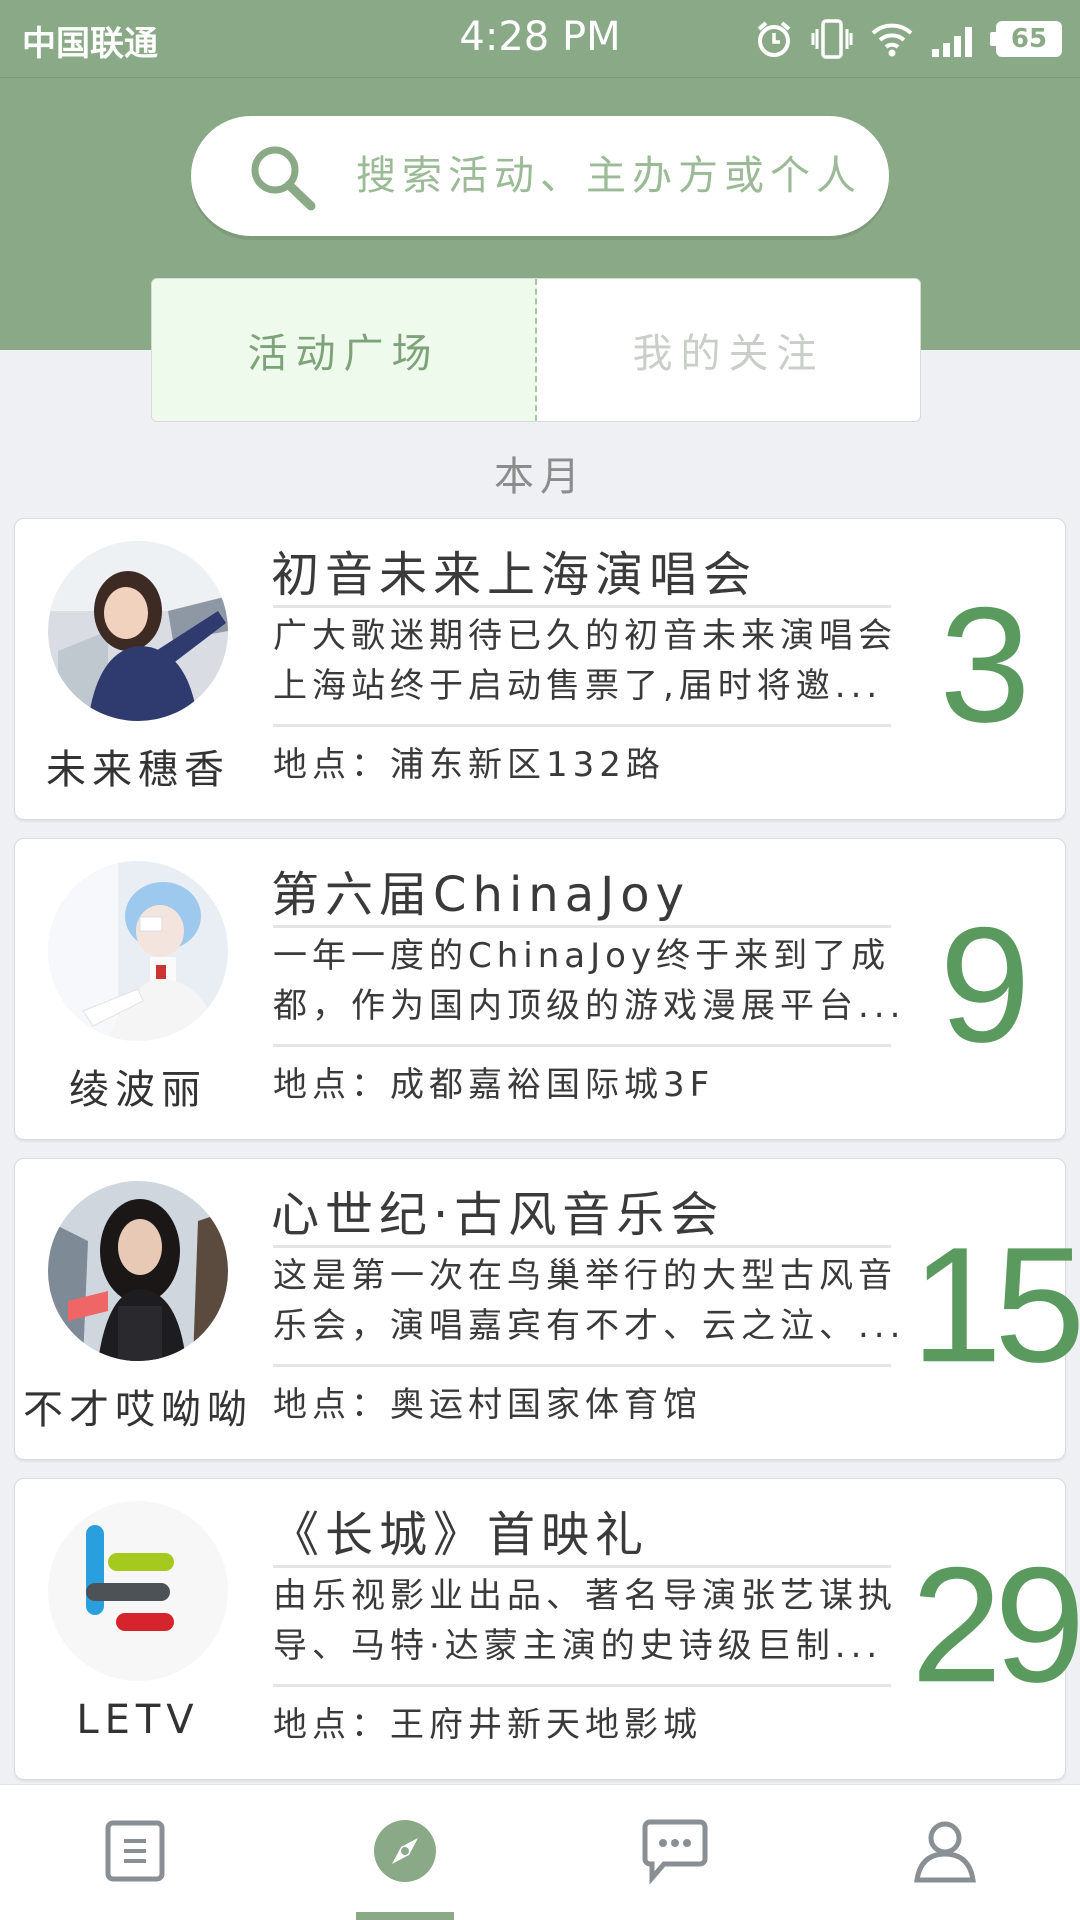 This screenshot has width=1080, height=1920. What do you see at coordinates (498, 1215) in the screenshot?
I see `event-title: 心世纪·古风音乐会` at bounding box center [498, 1215].